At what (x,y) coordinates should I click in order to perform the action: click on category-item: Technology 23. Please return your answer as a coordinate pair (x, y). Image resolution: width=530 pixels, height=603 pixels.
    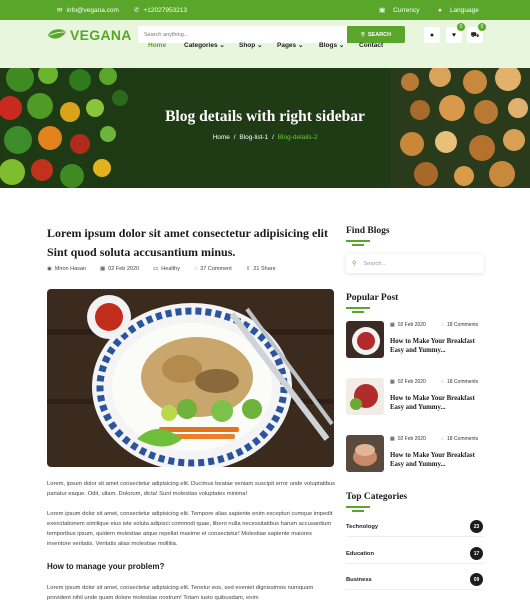
    Looking at the image, I should click on (415, 527).